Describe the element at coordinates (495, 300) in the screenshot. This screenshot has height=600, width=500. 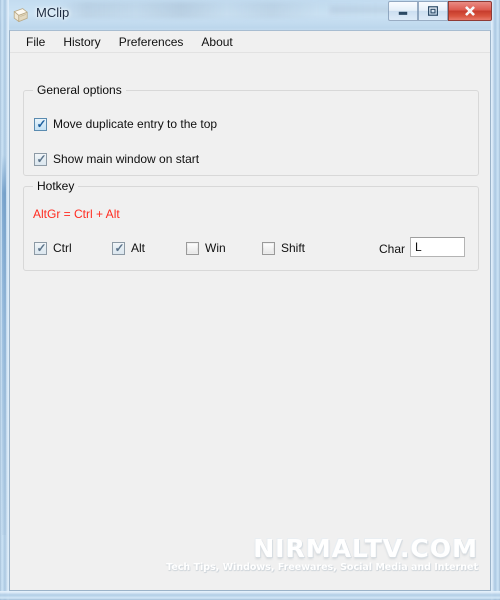
I see `window-border-right` at that location.